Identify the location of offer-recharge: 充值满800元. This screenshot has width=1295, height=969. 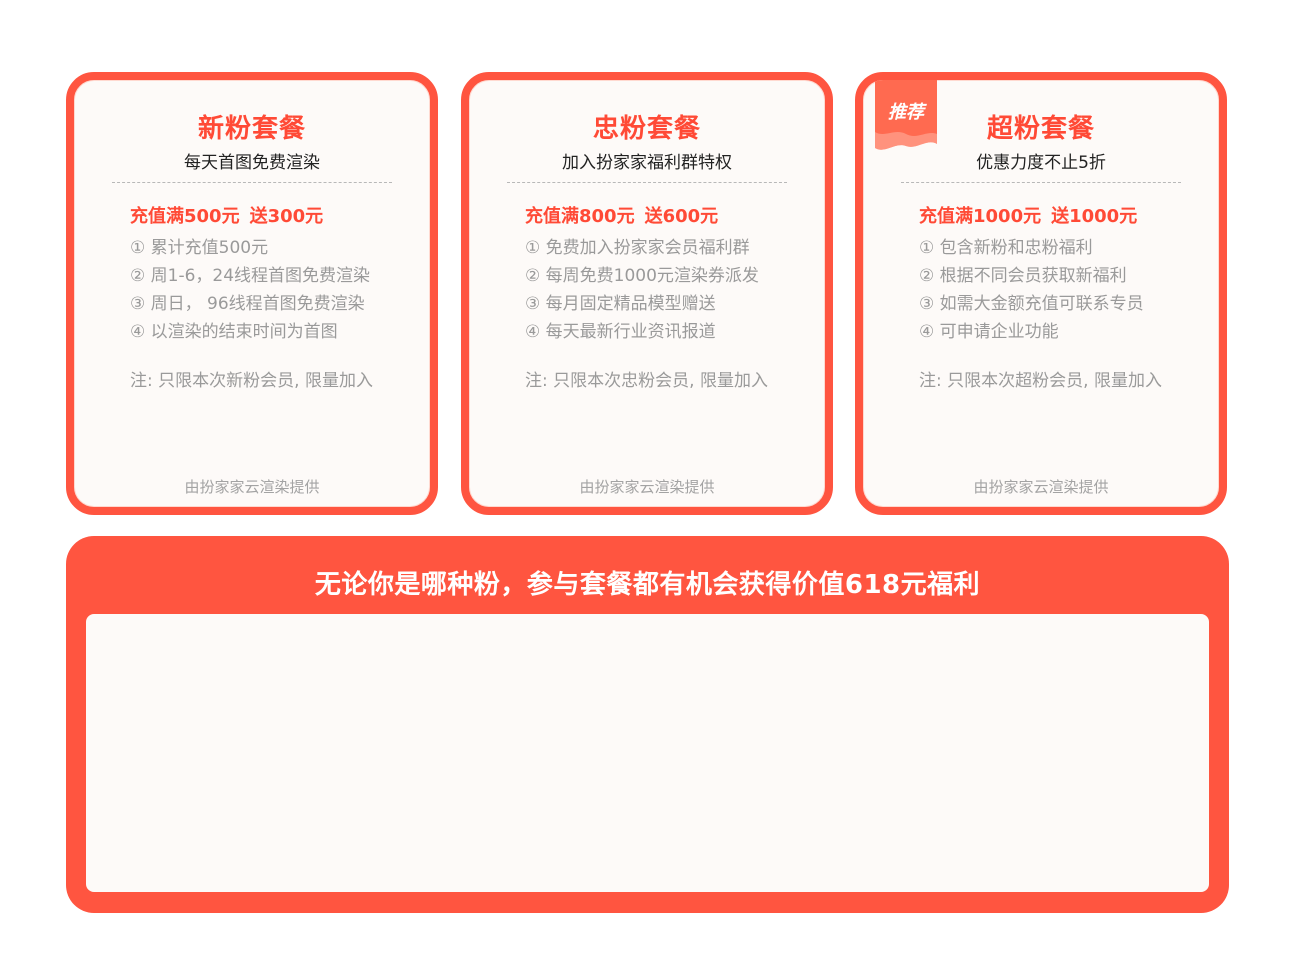
(580, 216).